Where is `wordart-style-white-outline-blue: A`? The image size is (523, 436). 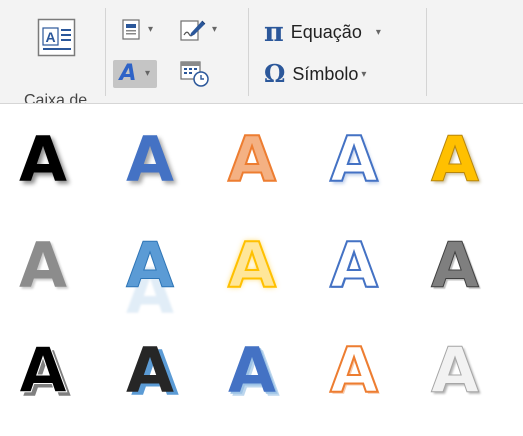
wordart-style-white-outline-blue: A is located at coordinates (354, 160).